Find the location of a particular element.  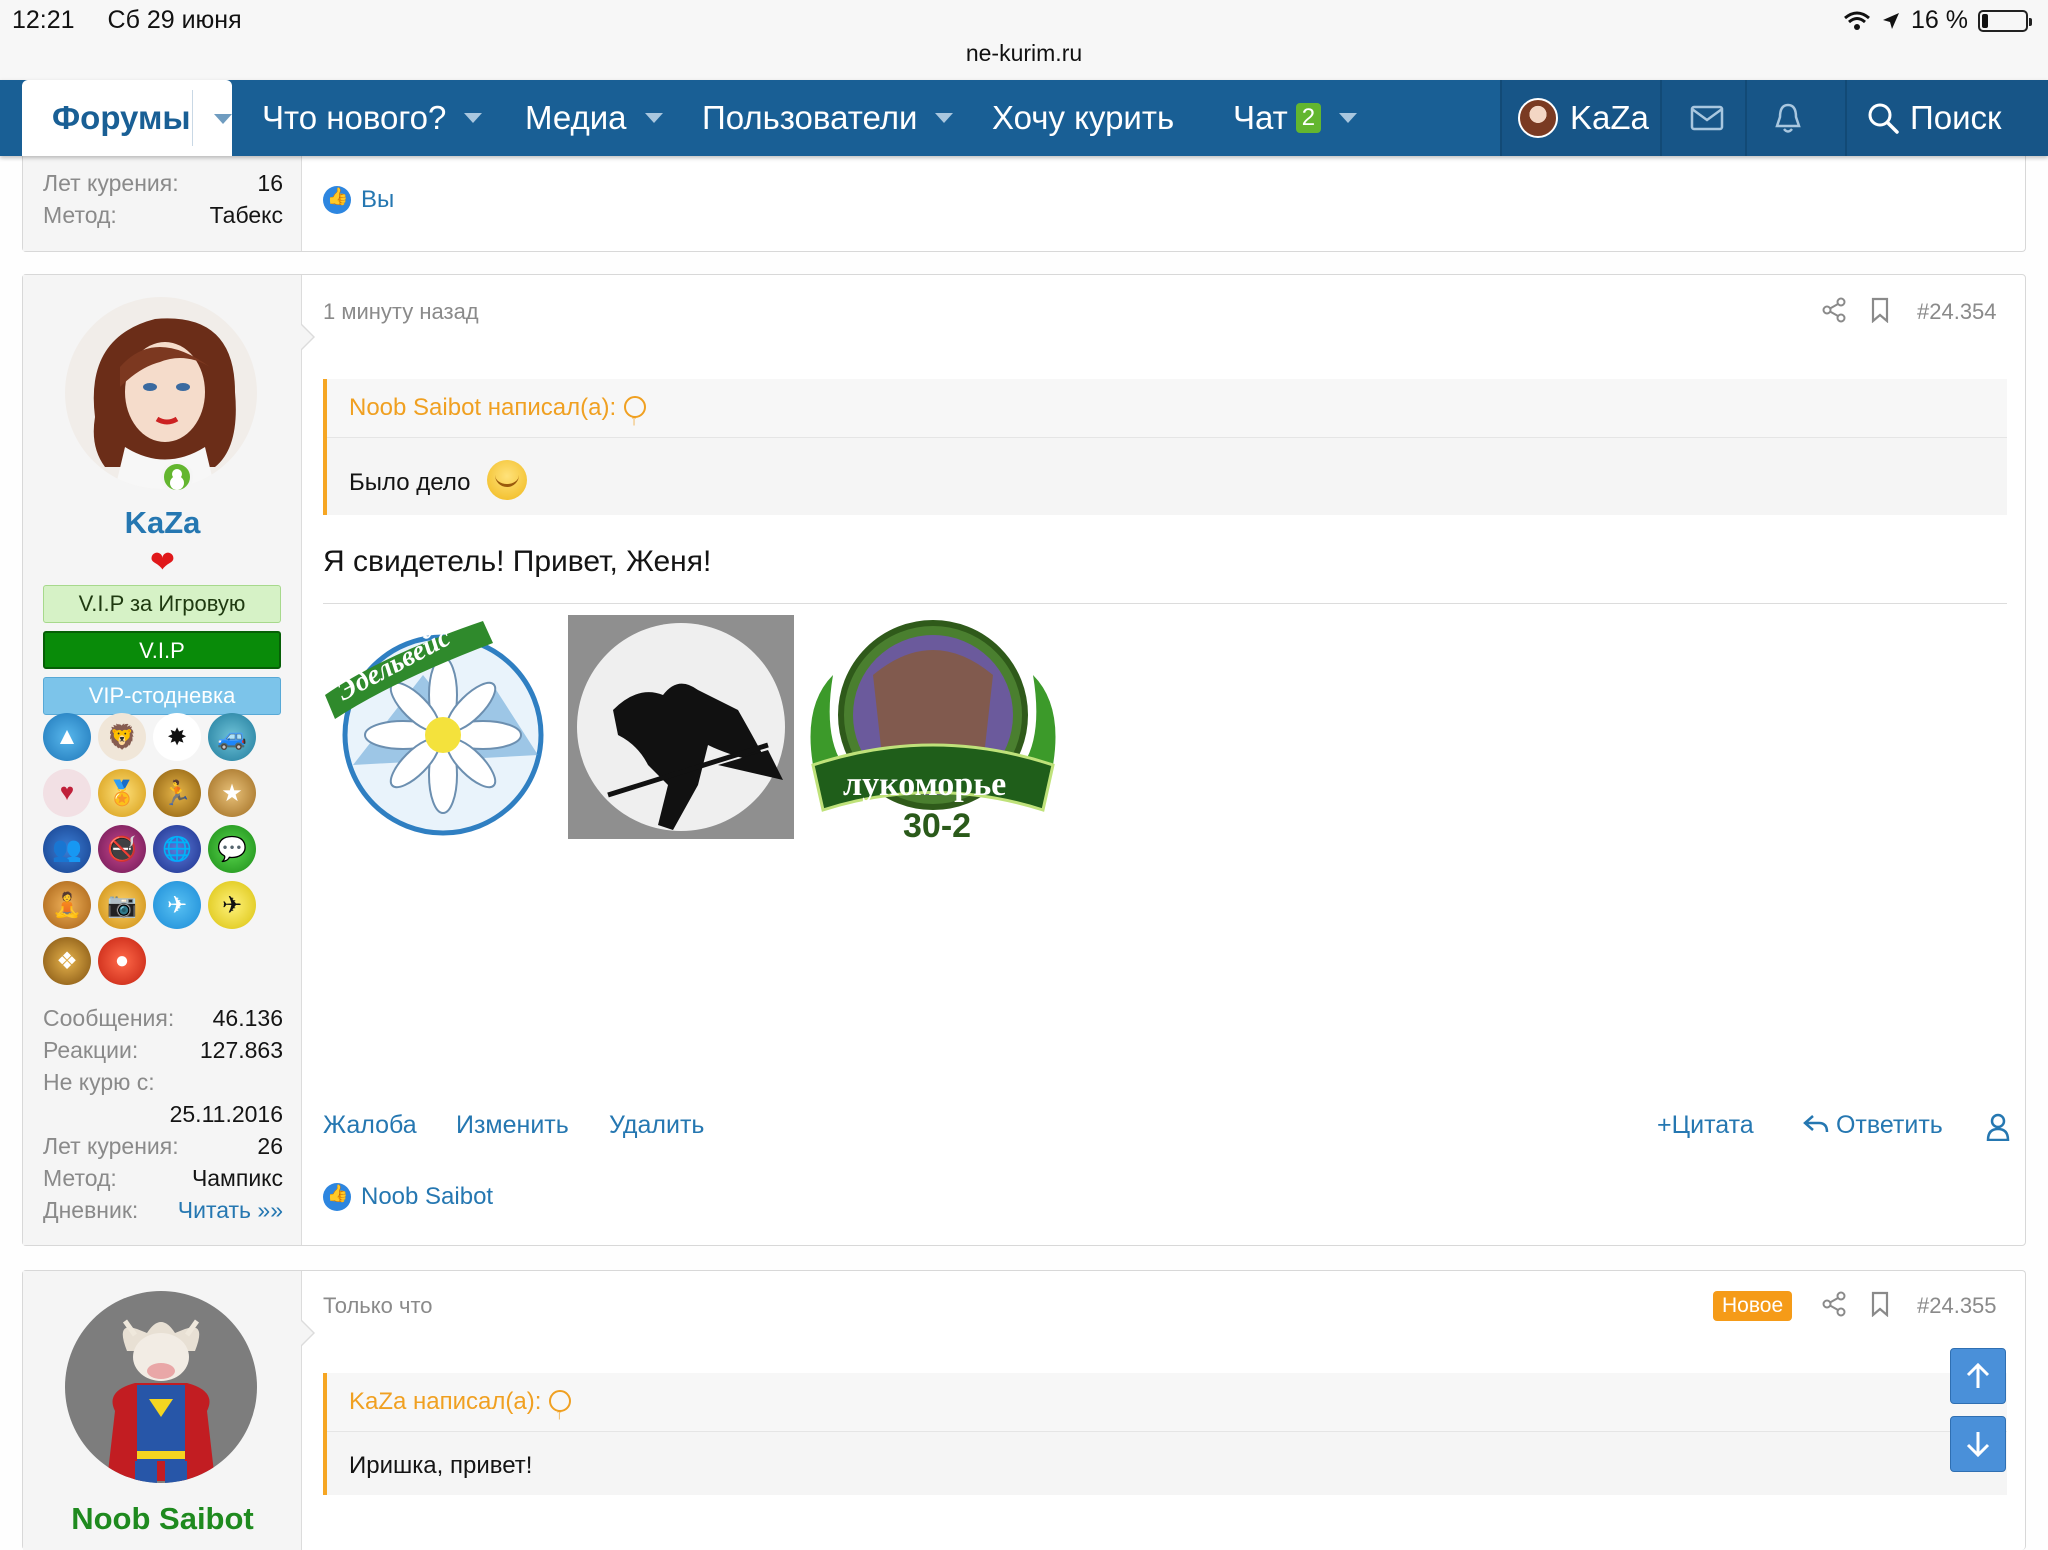

quote-header: KaZa написал(а): is located at coordinates (1167, 1408).